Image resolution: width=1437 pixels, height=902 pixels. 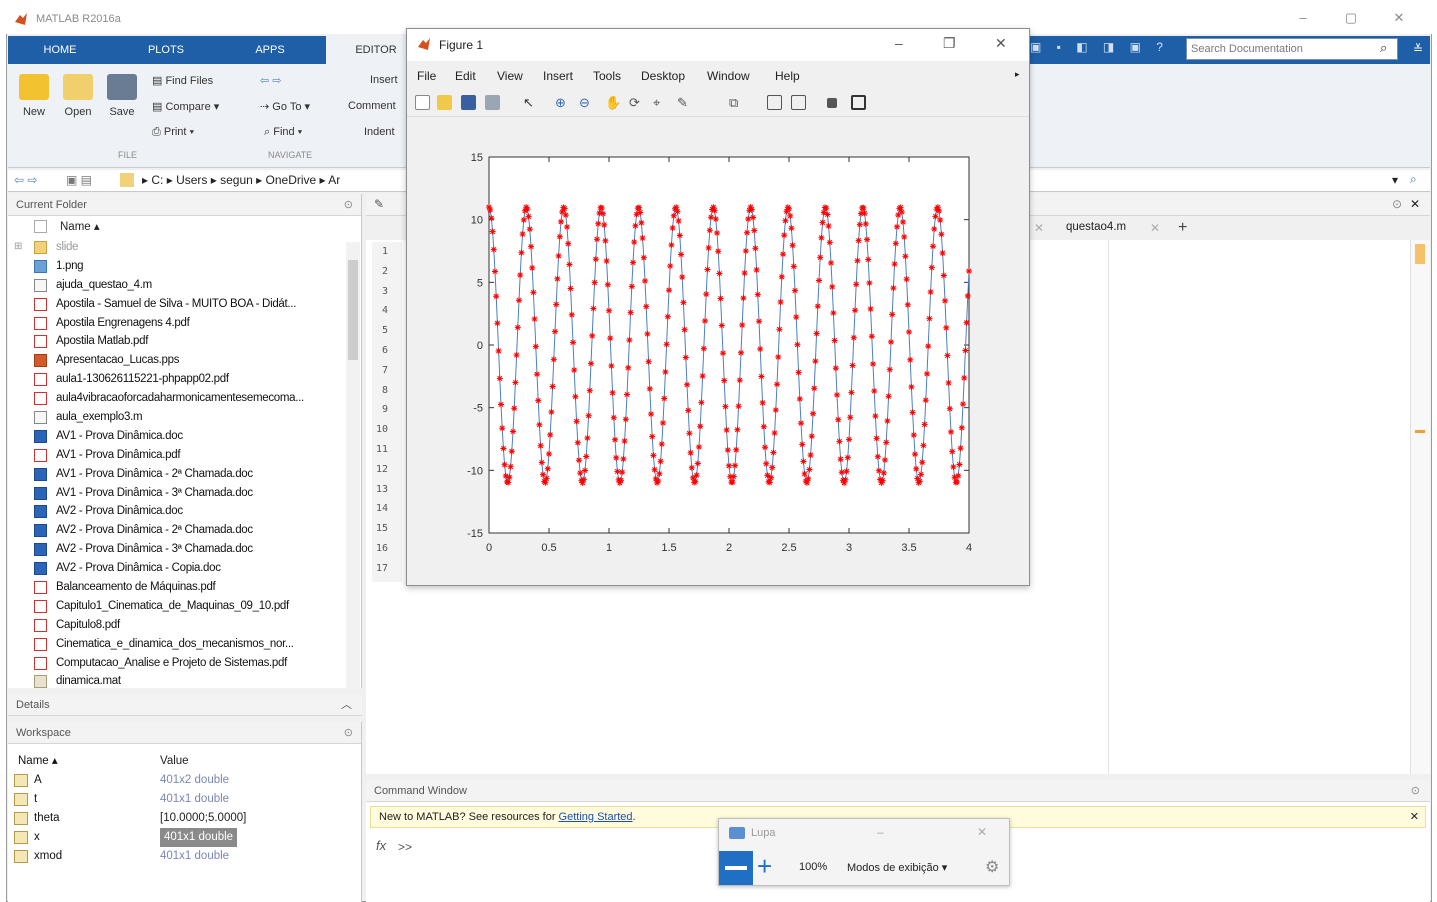 I want to click on save-button: Save, so click(x=122, y=96).